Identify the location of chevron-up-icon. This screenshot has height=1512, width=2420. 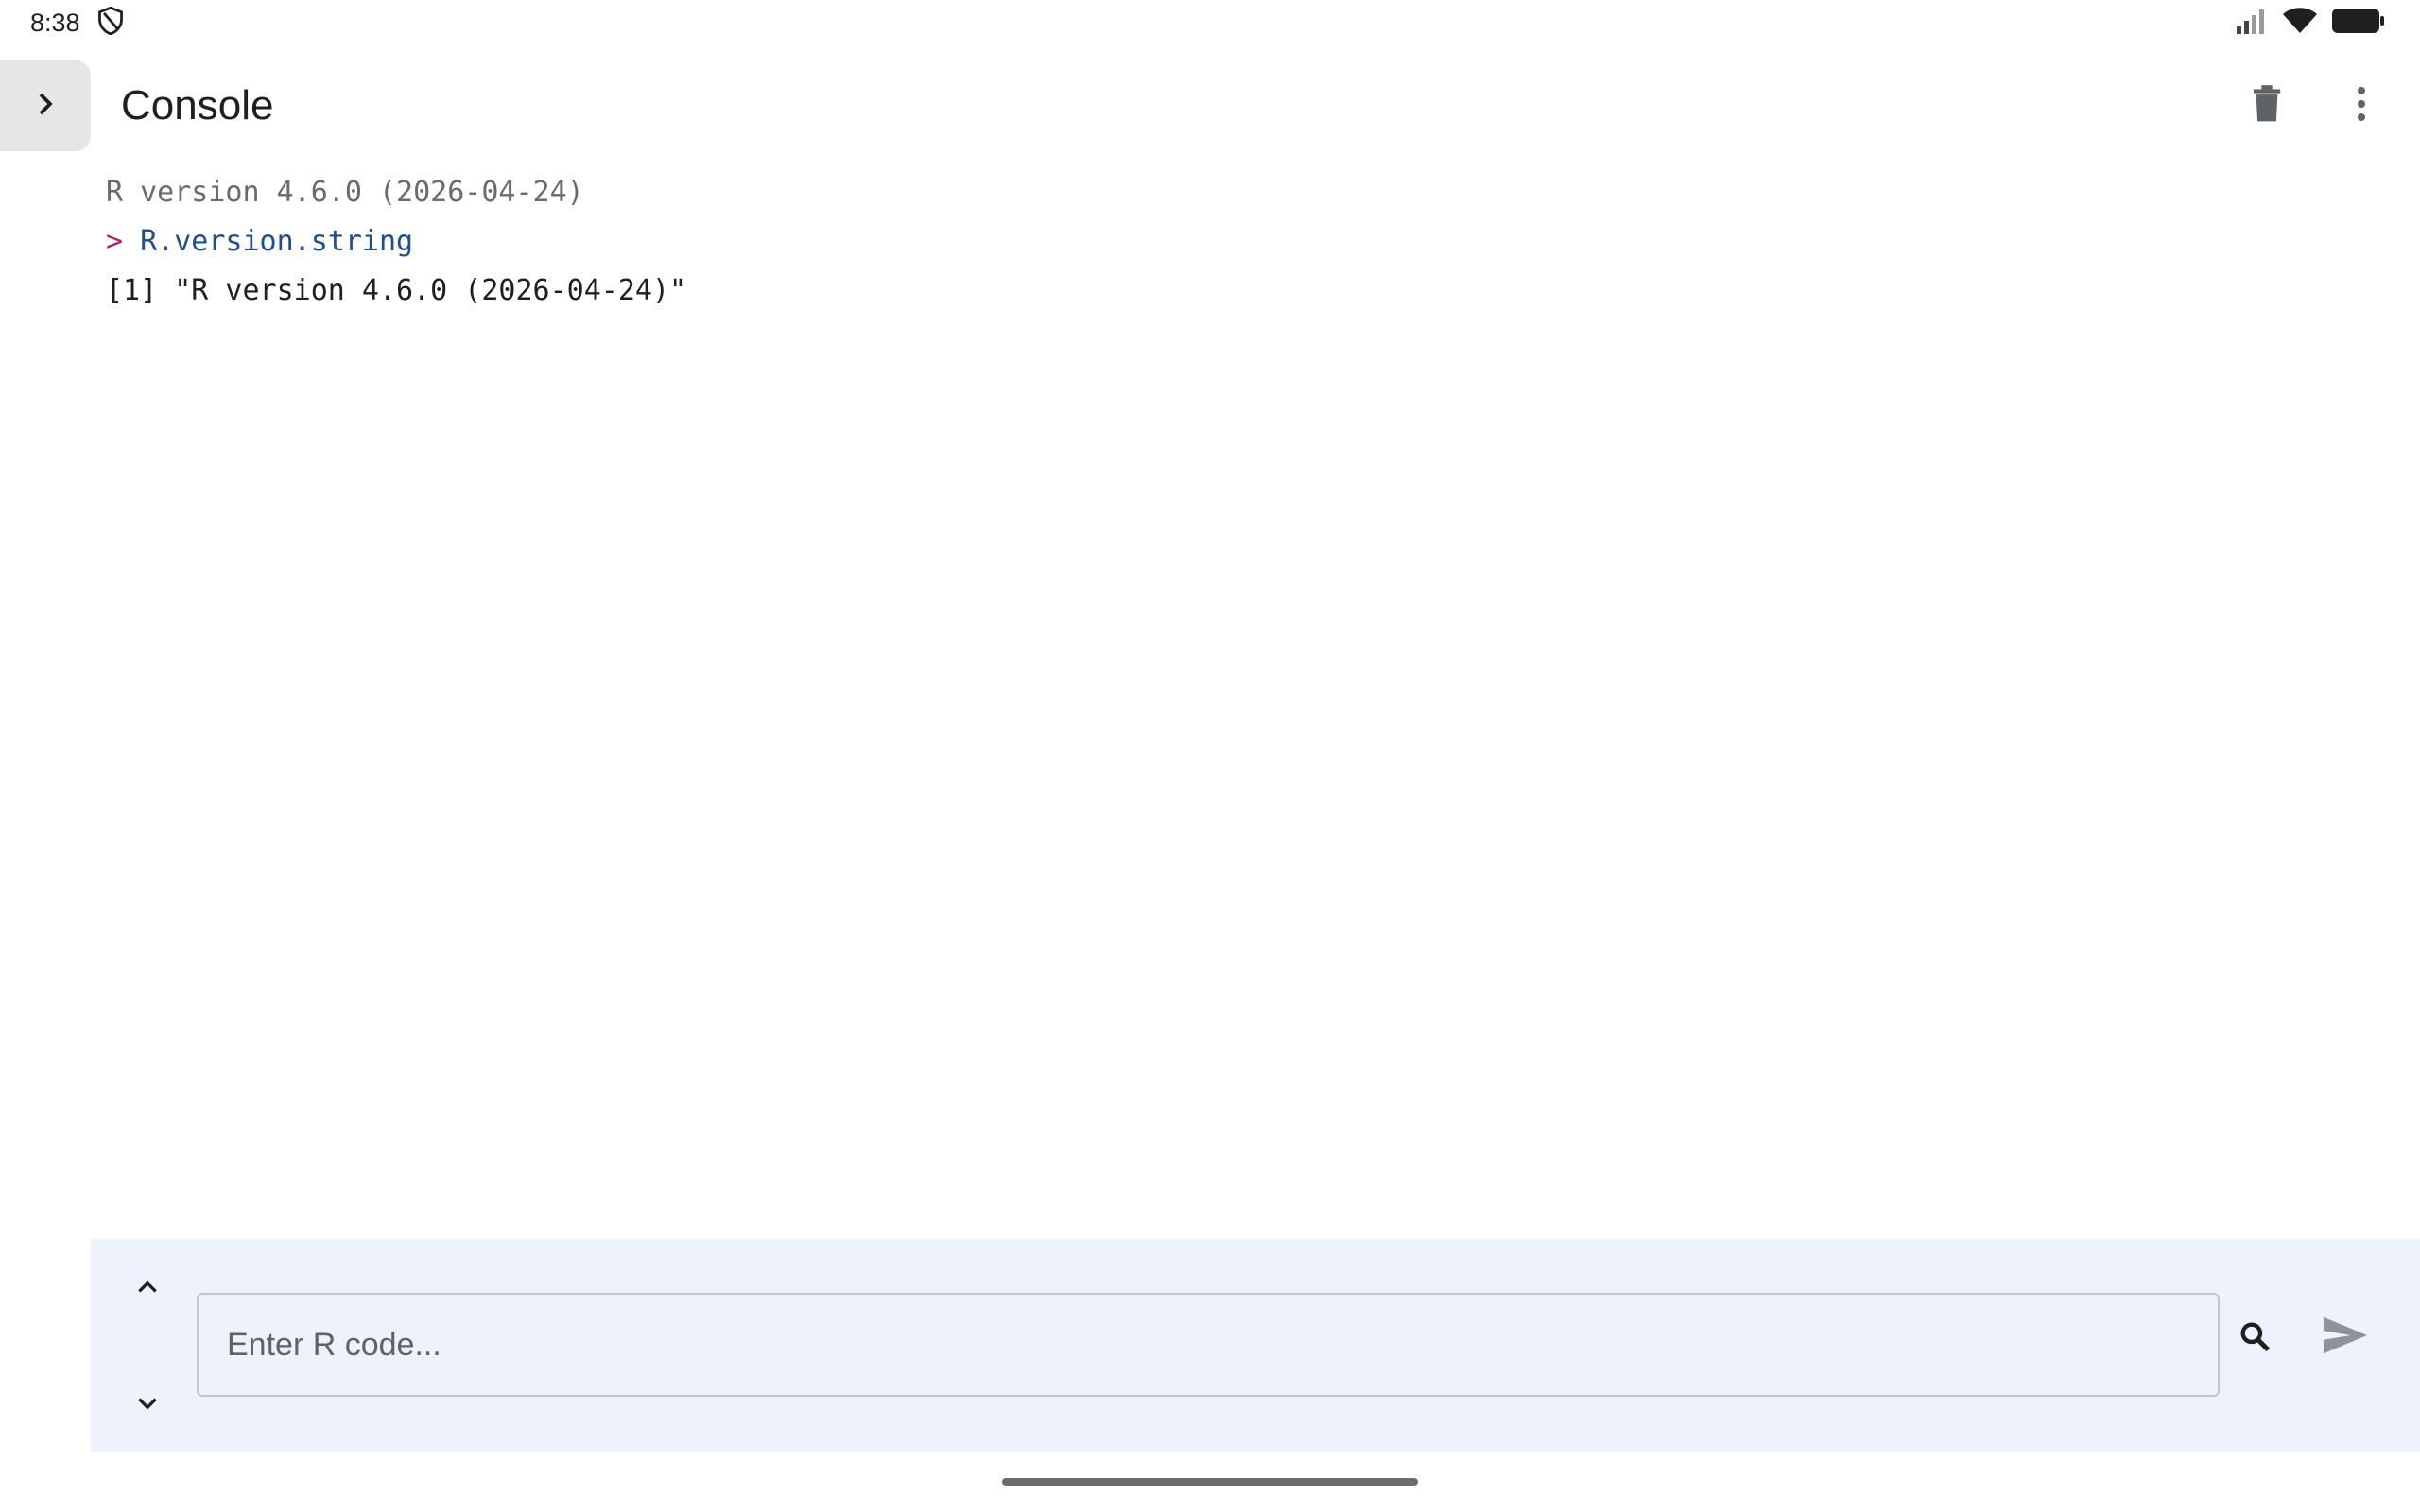
(147, 1286).